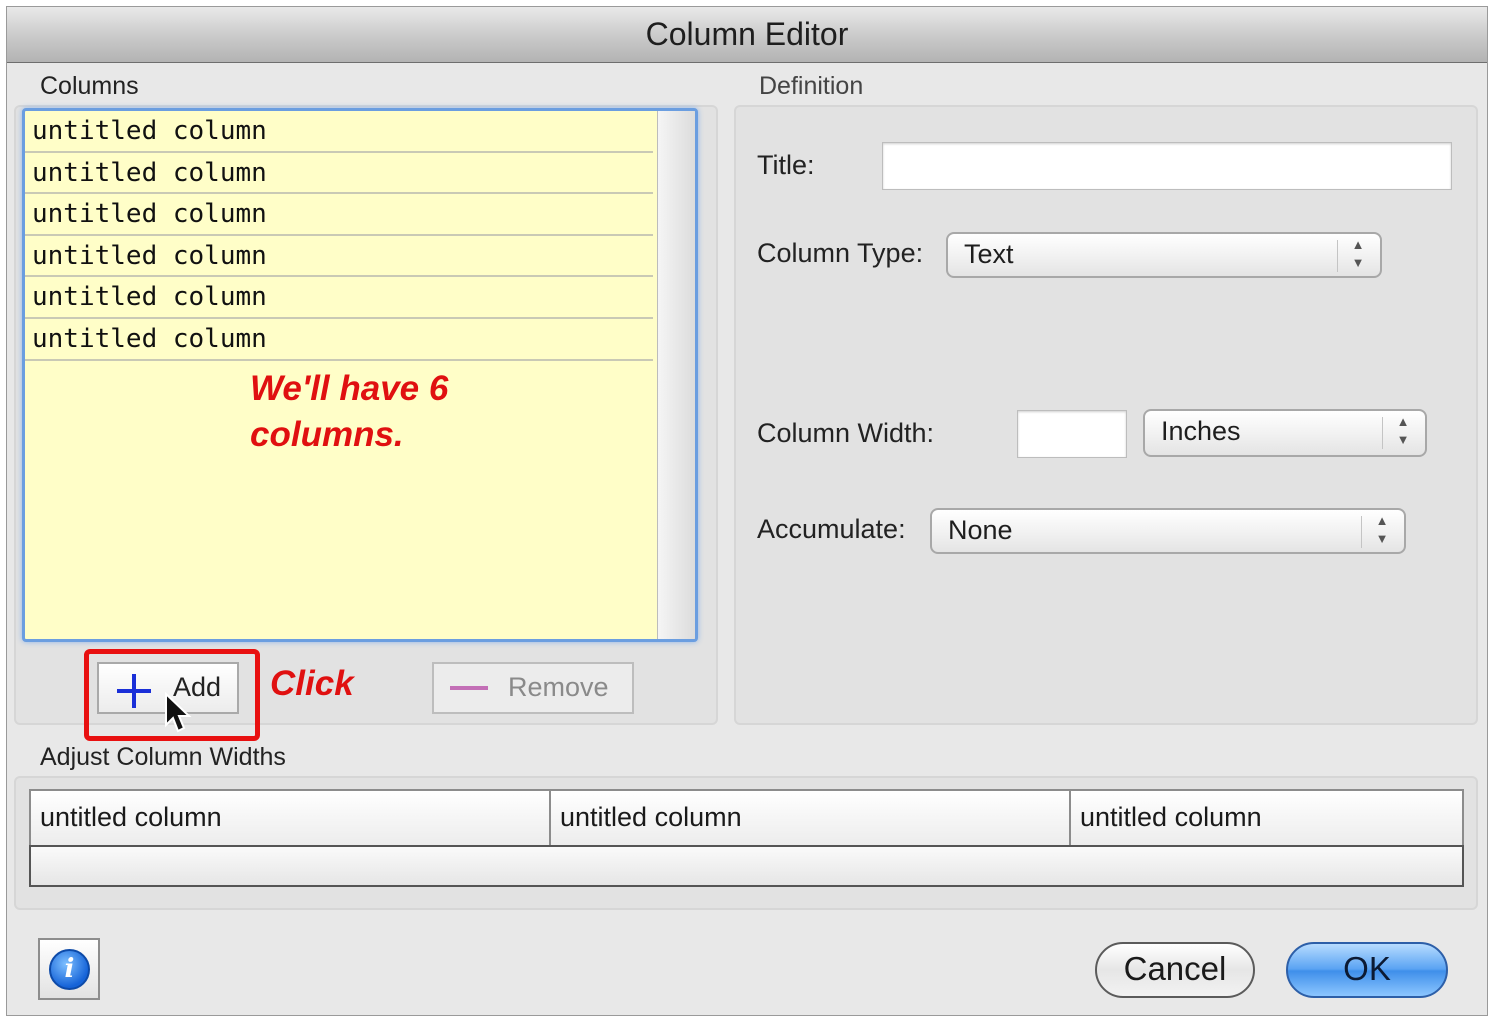  What do you see at coordinates (1285, 433) in the screenshot?
I see `width-unit-select: Inches ▲ ▼` at bounding box center [1285, 433].